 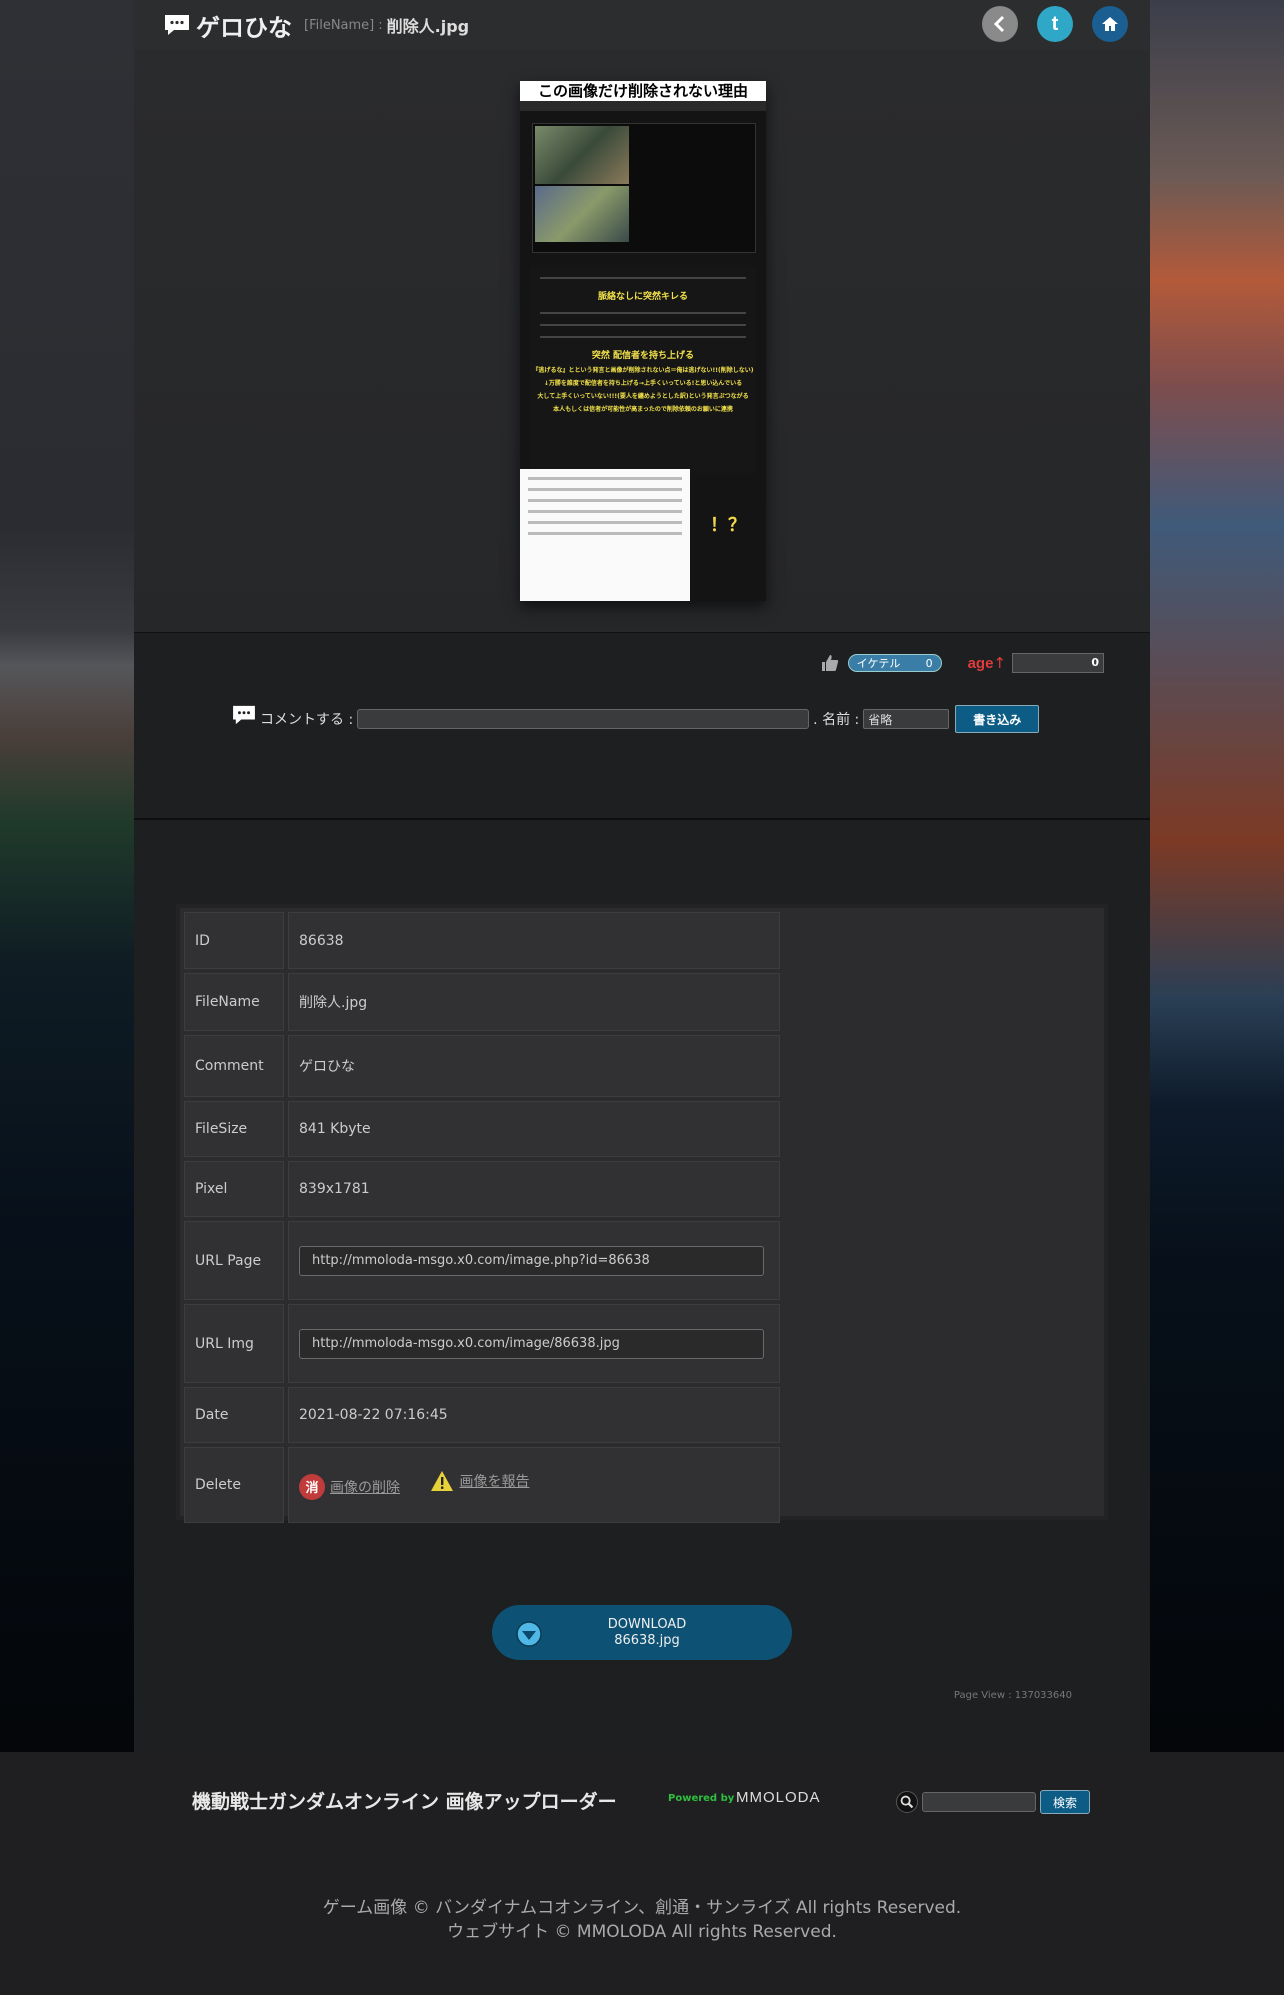 I want to click on search-icon, so click(x=907, y=1802).